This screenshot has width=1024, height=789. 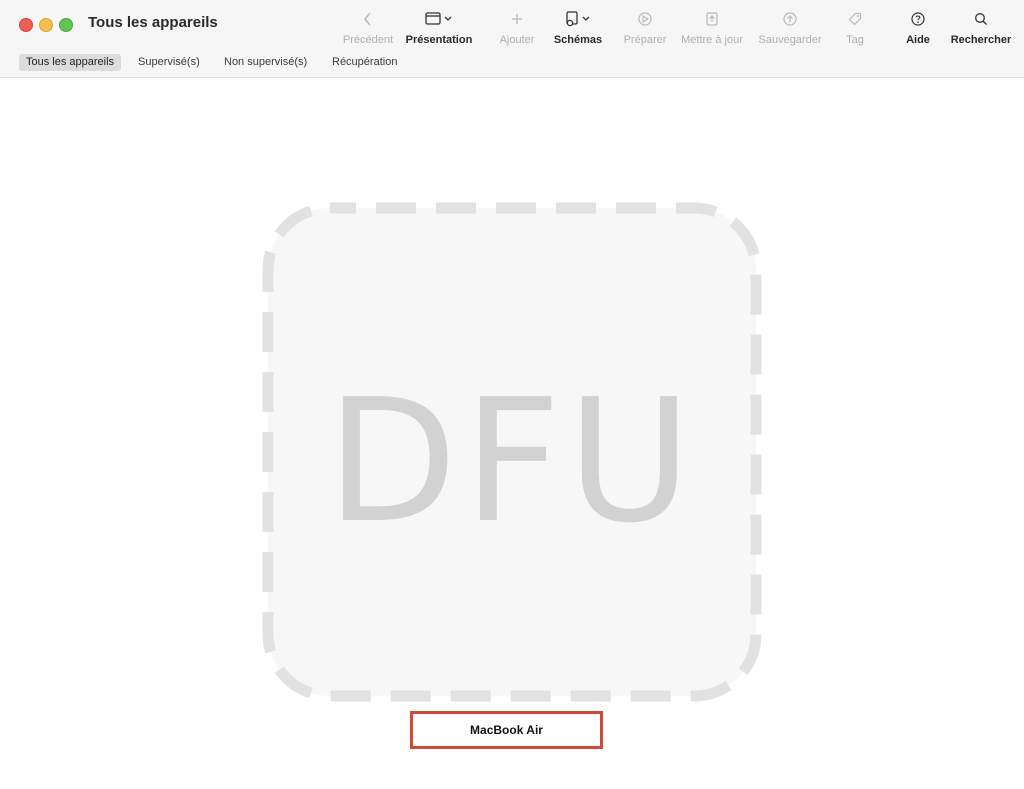 What do you see at coordinates (153, 22) in the screenshot?
I see `window-title: Tous les appareils` at bounding box center [153, 22].